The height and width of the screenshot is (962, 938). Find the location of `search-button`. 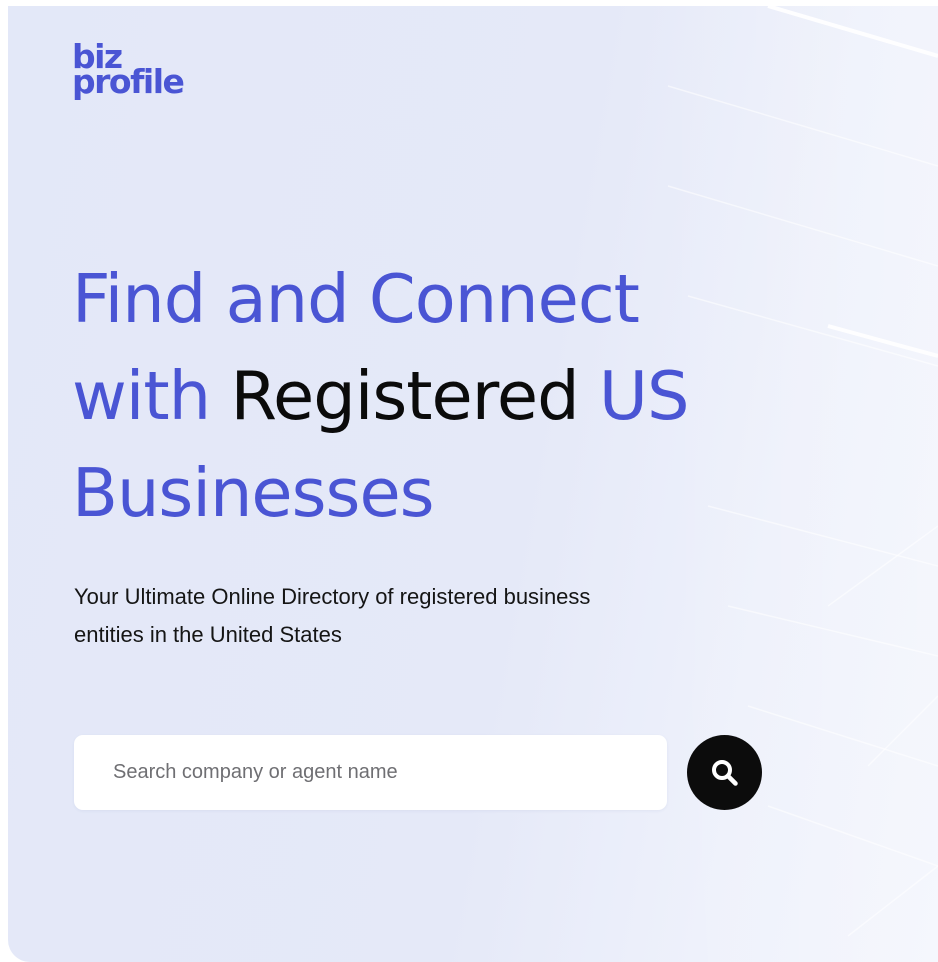

search-button is located at coordinates (724, 772).